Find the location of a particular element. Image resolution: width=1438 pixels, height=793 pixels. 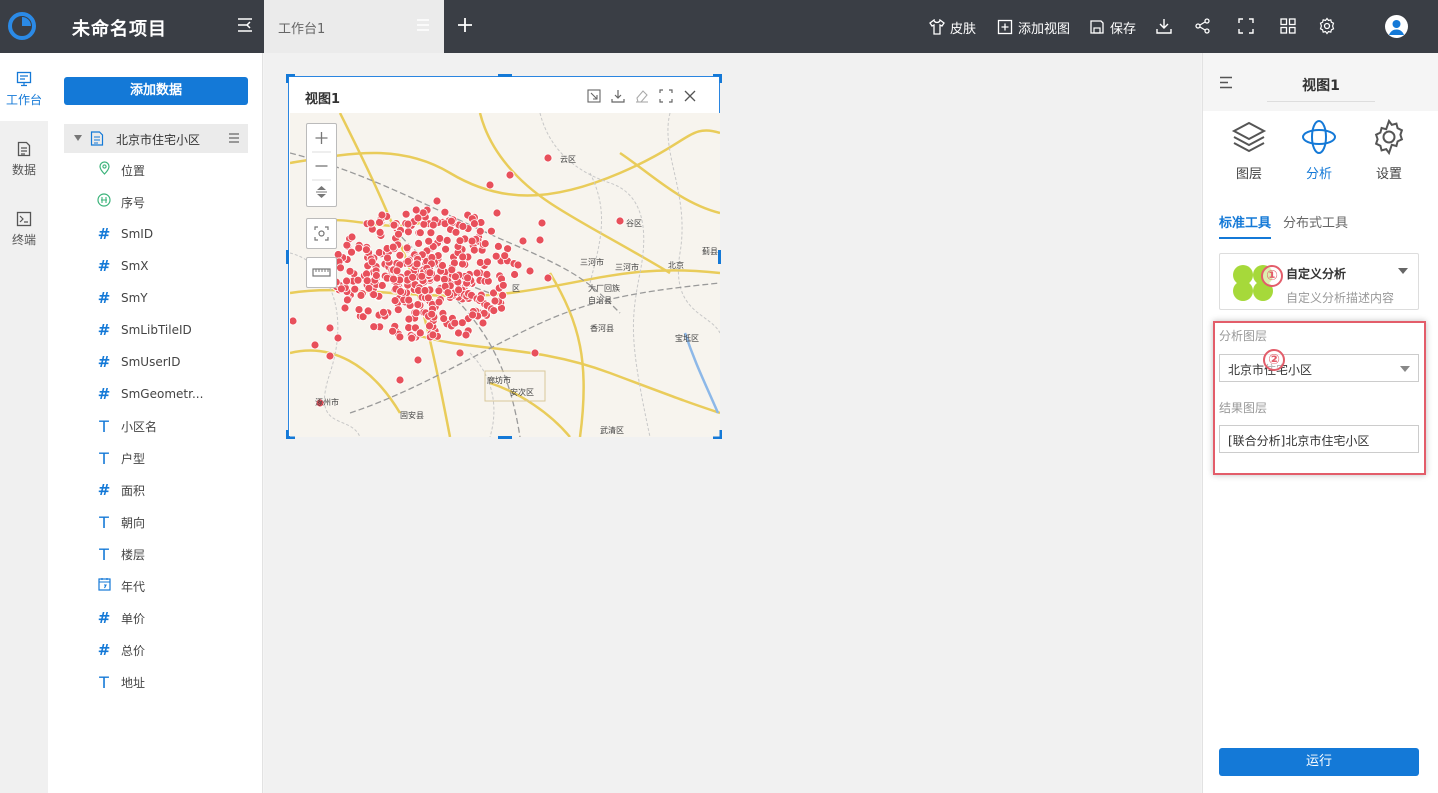

nav-item-terminal: 终端 is located at coordinates (24, 227).